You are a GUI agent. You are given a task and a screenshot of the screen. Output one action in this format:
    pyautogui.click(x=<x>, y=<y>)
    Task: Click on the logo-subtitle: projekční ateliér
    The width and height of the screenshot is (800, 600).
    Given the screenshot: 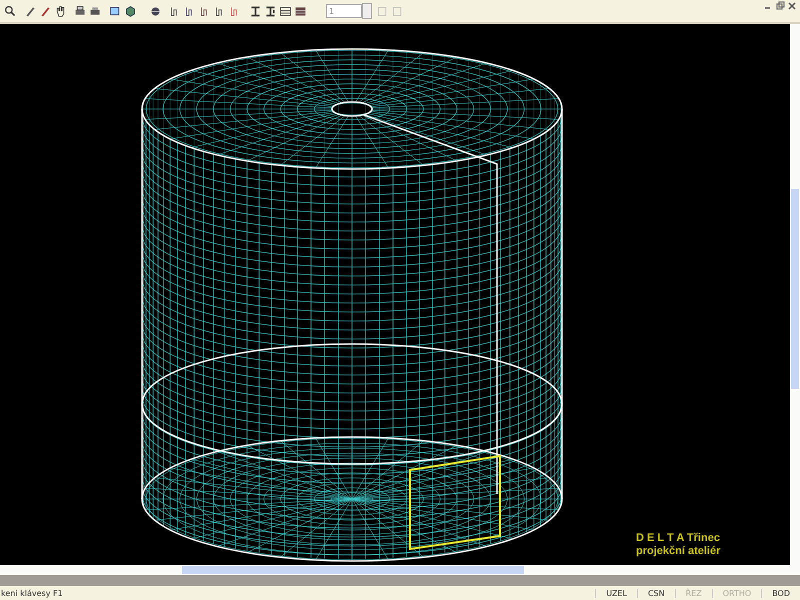 What is the action you would take?
    pyautogui.click(x=678, y=551)
    